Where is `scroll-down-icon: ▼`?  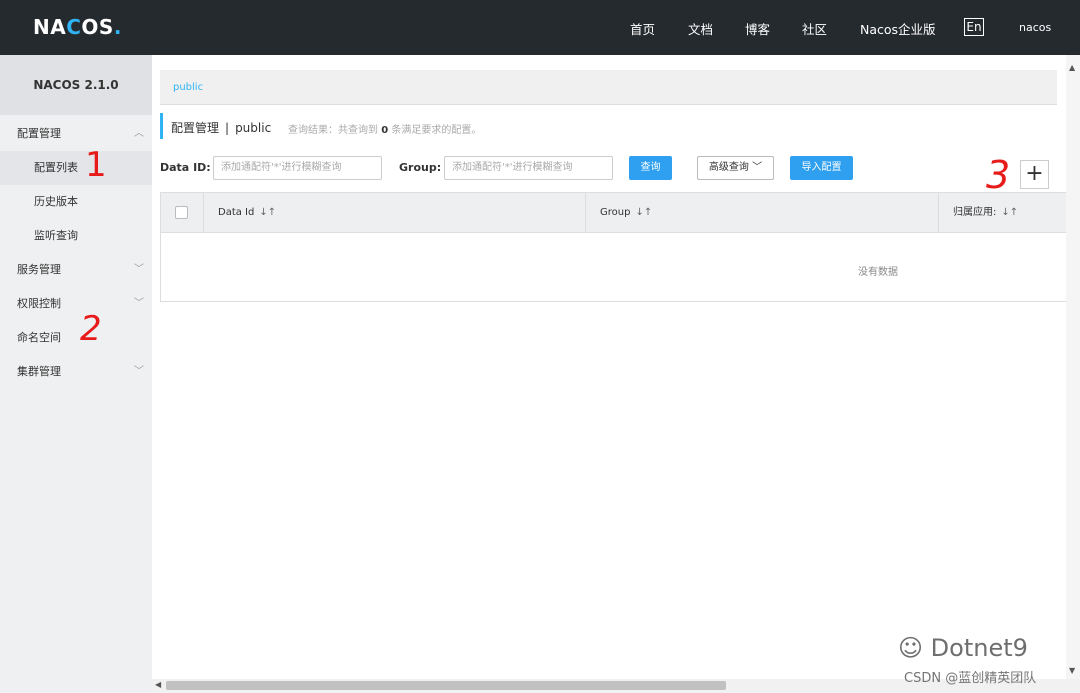
scroll-down-icon: ▼ is located at coordinates (1072, 670).